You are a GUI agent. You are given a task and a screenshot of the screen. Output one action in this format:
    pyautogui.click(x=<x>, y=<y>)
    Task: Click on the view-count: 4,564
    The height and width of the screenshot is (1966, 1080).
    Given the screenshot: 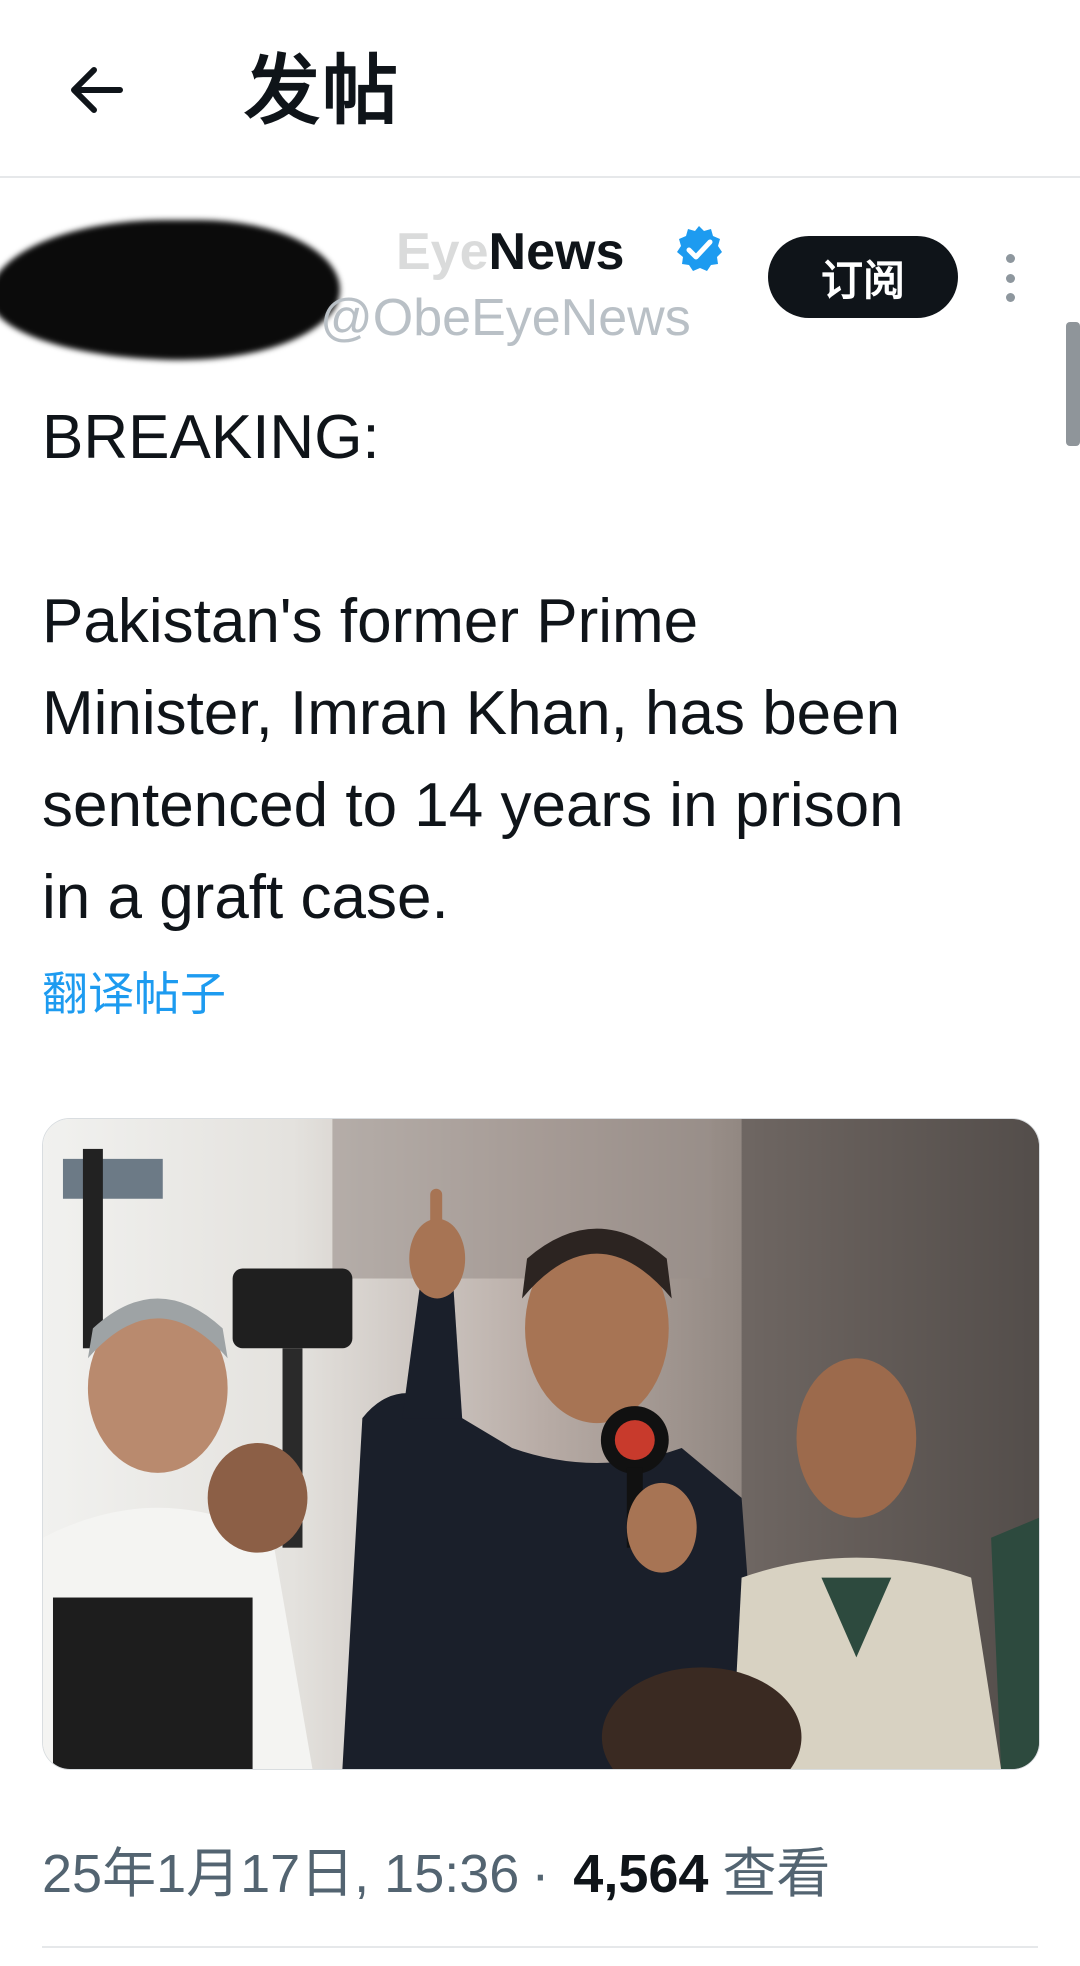 What is the action you would take?
    pyautogui.click(x=641, y=1874)
    